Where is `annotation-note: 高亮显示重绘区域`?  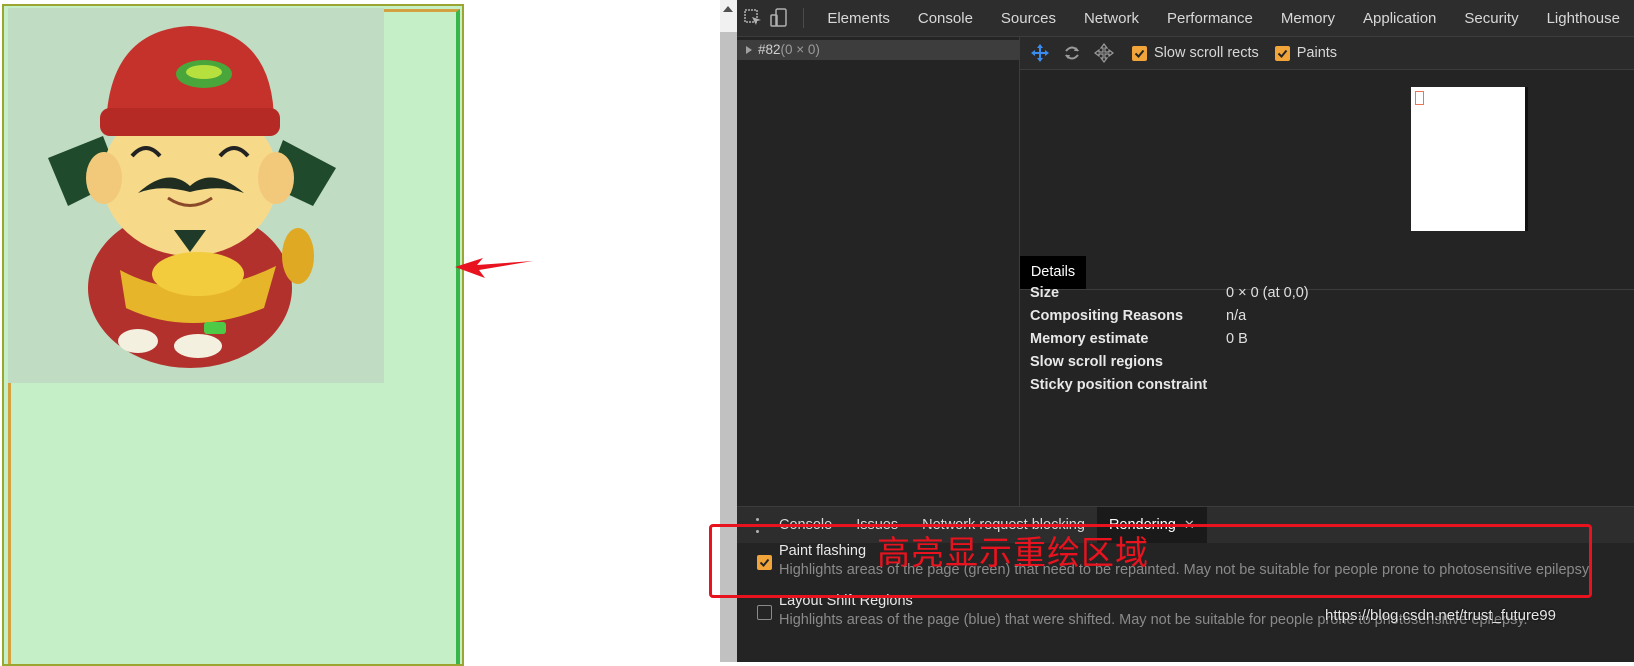
annotation-note: 高亮显示重绘区域 is located at coordinates (1013, 550).